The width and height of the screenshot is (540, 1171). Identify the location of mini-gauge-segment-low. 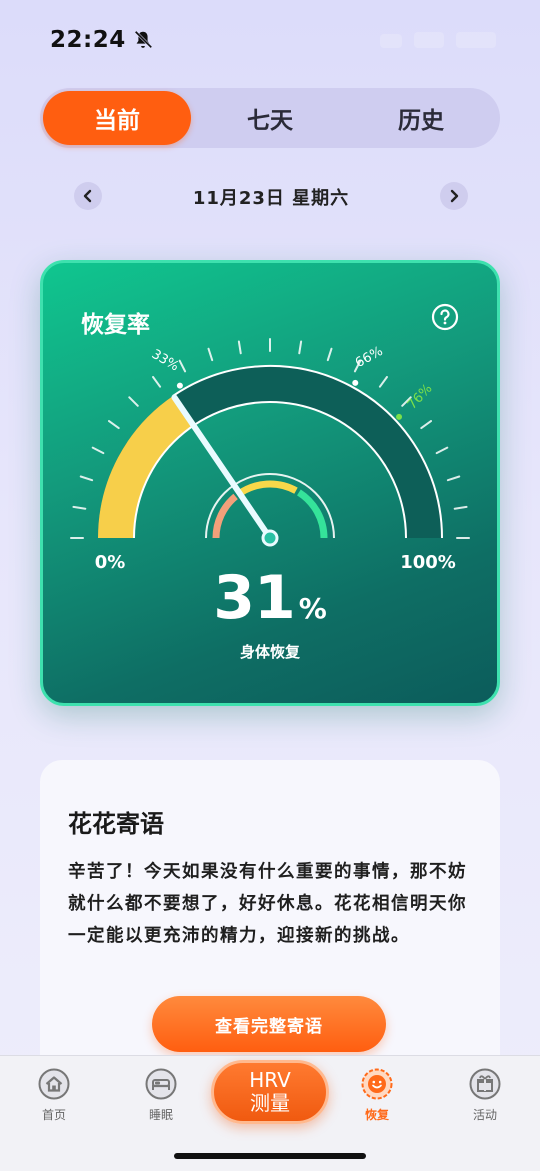
(225, 516).